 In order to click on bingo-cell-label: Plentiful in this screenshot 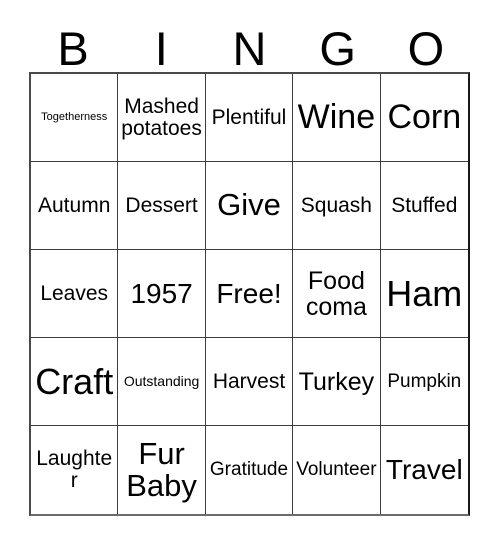, I will do `click(249, 117)`.